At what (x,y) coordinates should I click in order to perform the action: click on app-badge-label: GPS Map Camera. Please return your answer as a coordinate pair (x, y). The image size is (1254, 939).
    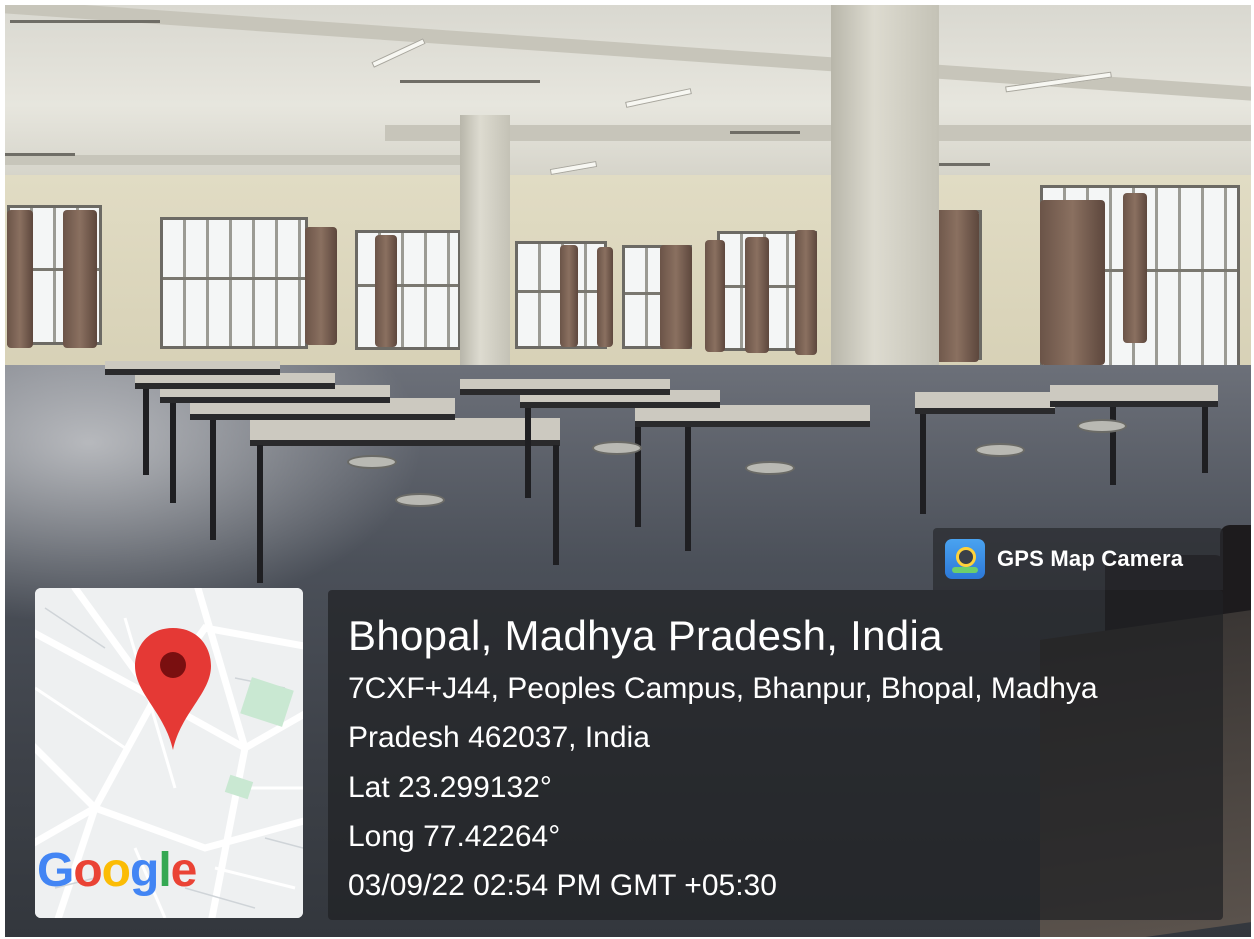
    Looking at the image, I should click on (1090, 558).